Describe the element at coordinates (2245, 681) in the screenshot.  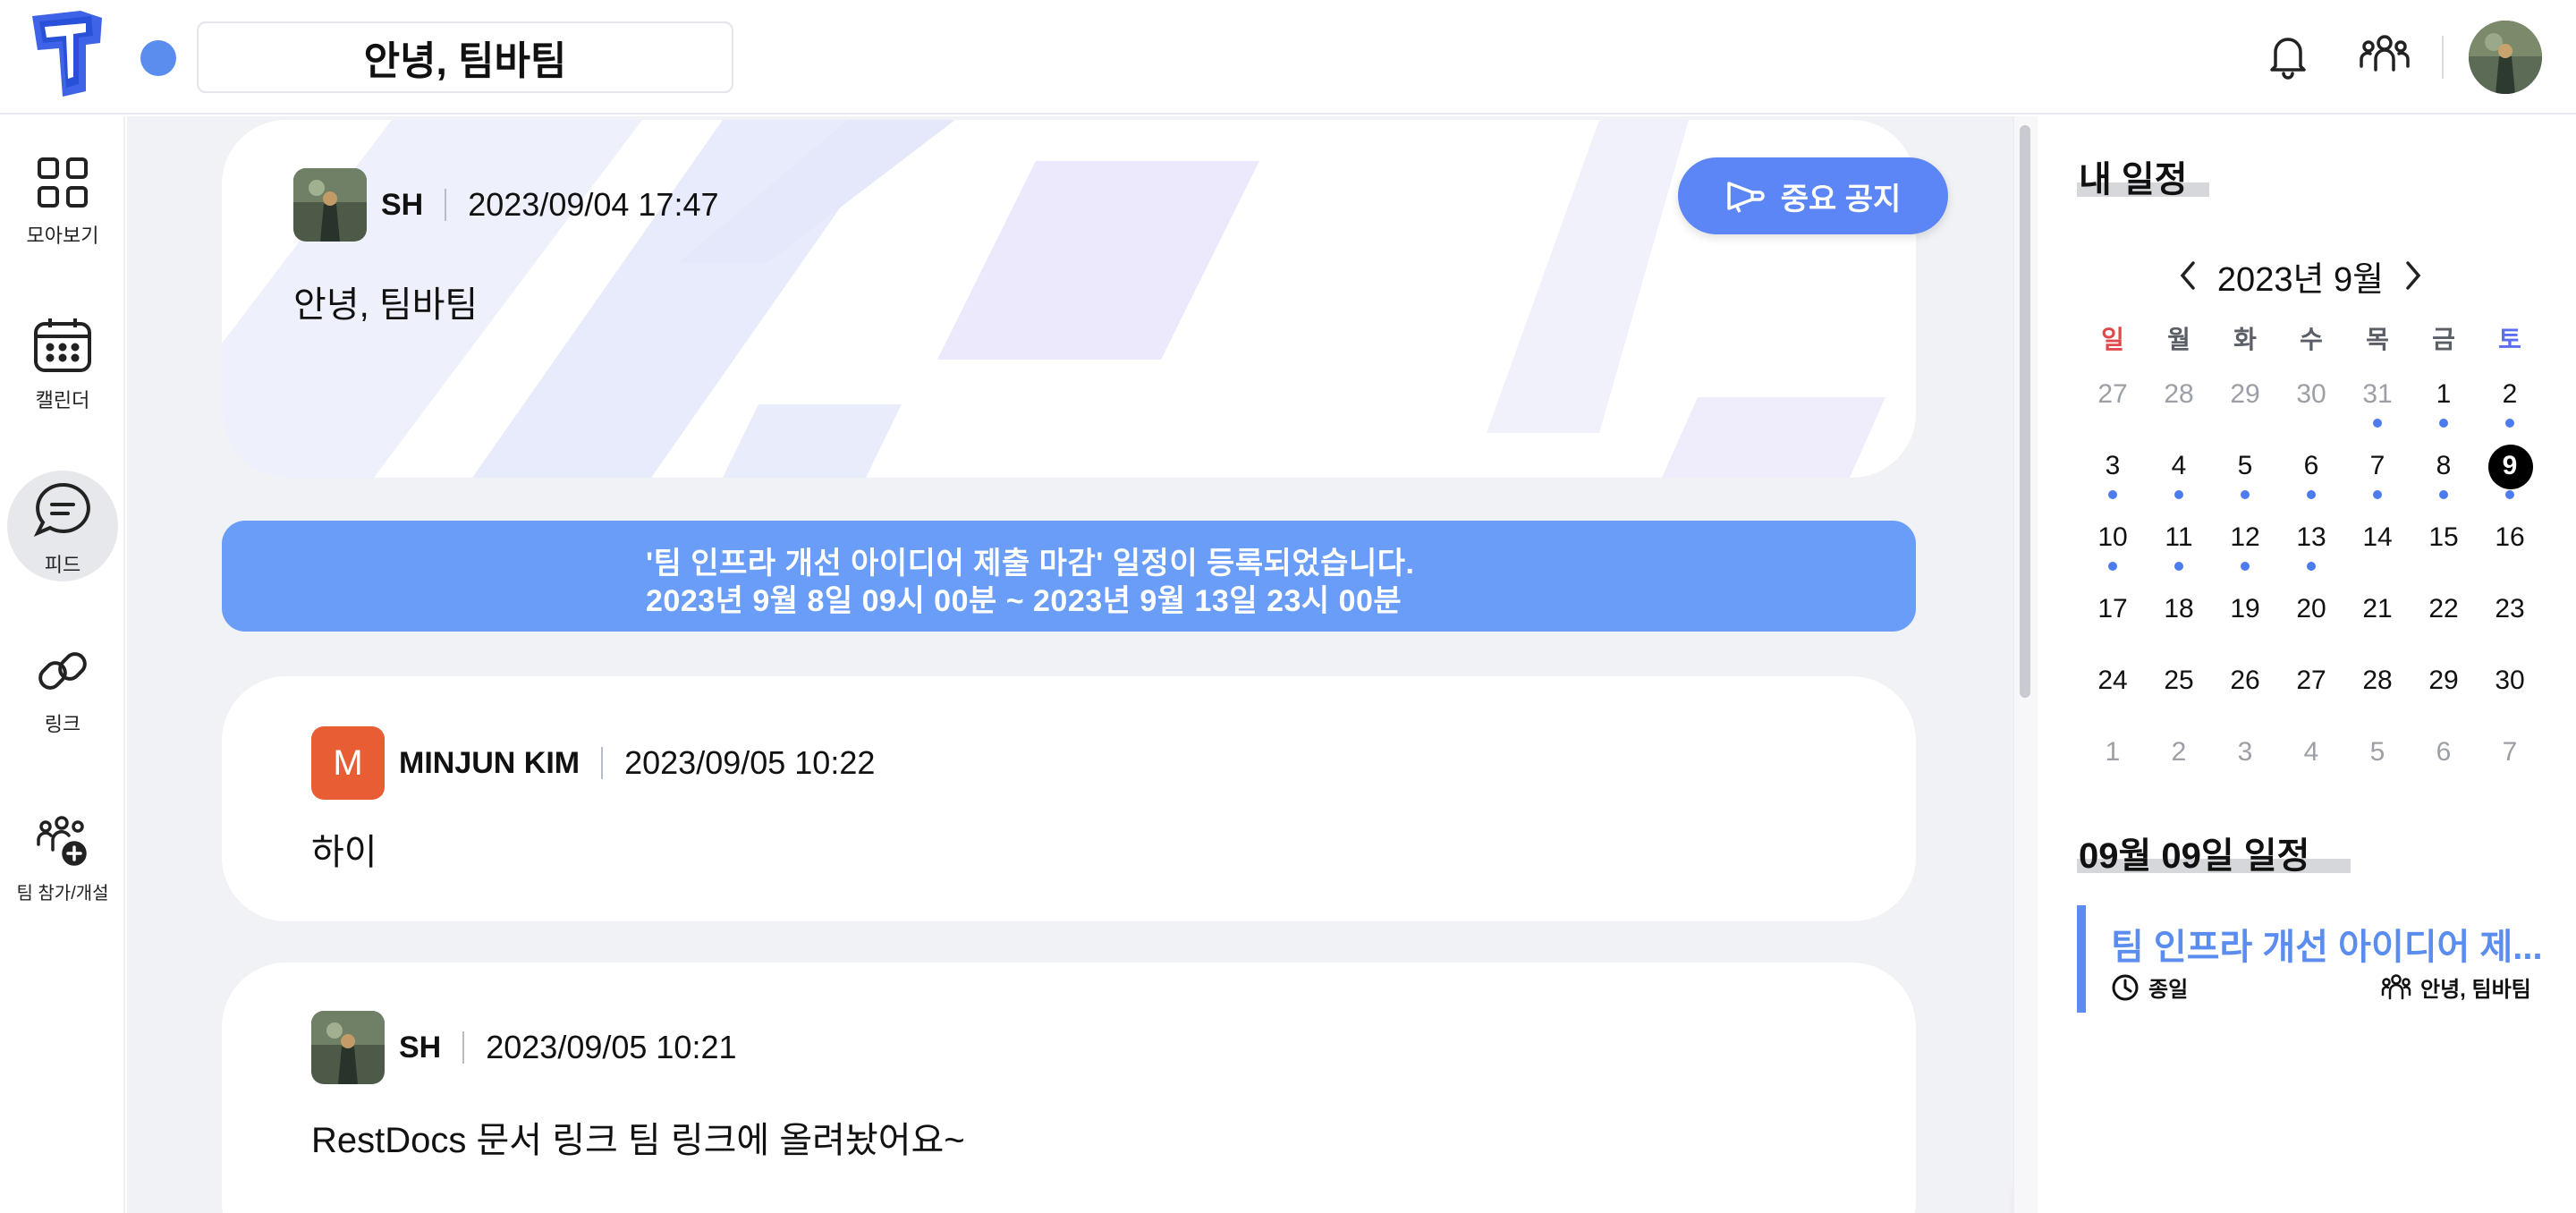
I see `calendar-day: 26` at that location.